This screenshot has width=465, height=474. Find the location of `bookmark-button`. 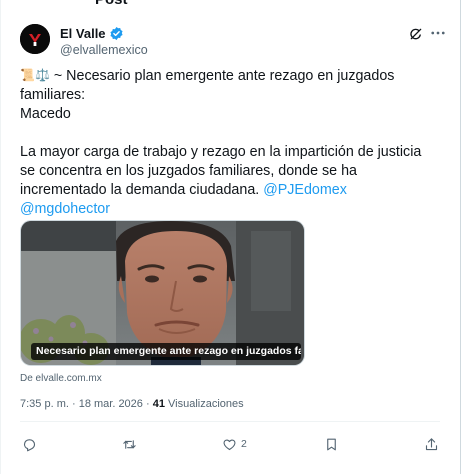

bookmark-button is located at coordinates (331, 444).